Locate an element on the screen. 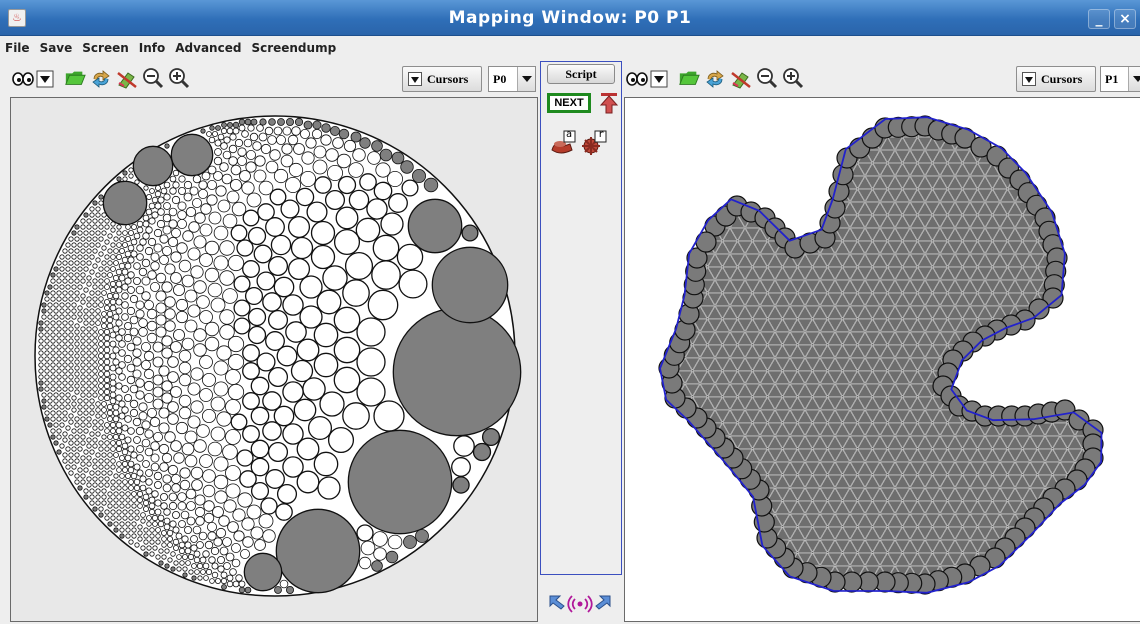 The width and height of the screenshot is (1140, 624). script-button: Script is located at coordinates (581, 74).